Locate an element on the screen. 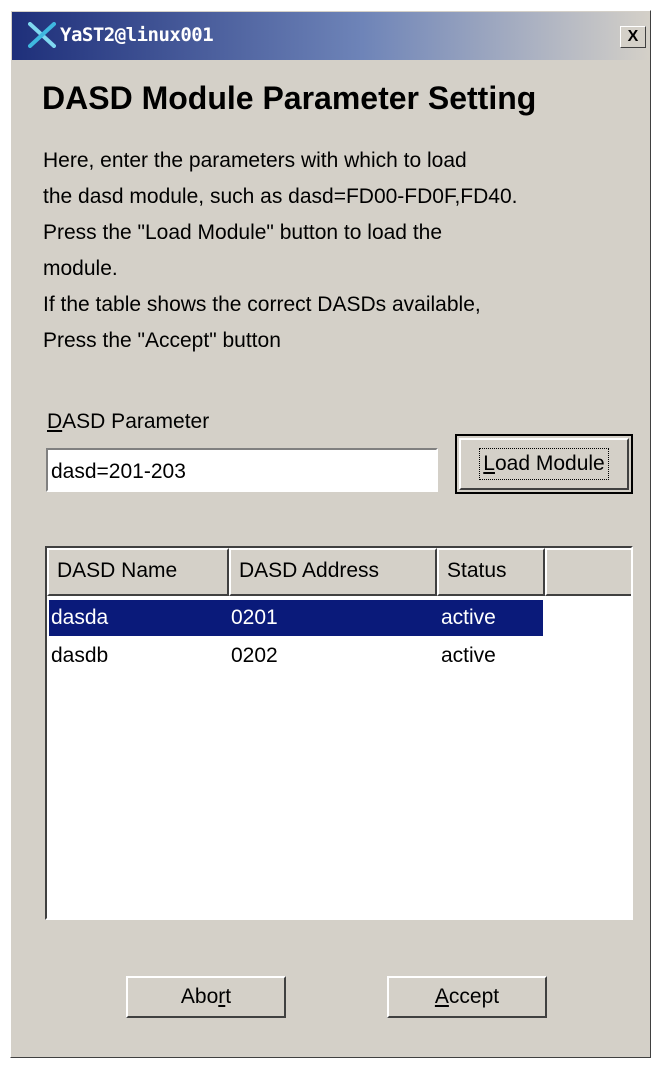 The image size is (659, 1066). abort-button: Abort is located at coordinates (206, 997).